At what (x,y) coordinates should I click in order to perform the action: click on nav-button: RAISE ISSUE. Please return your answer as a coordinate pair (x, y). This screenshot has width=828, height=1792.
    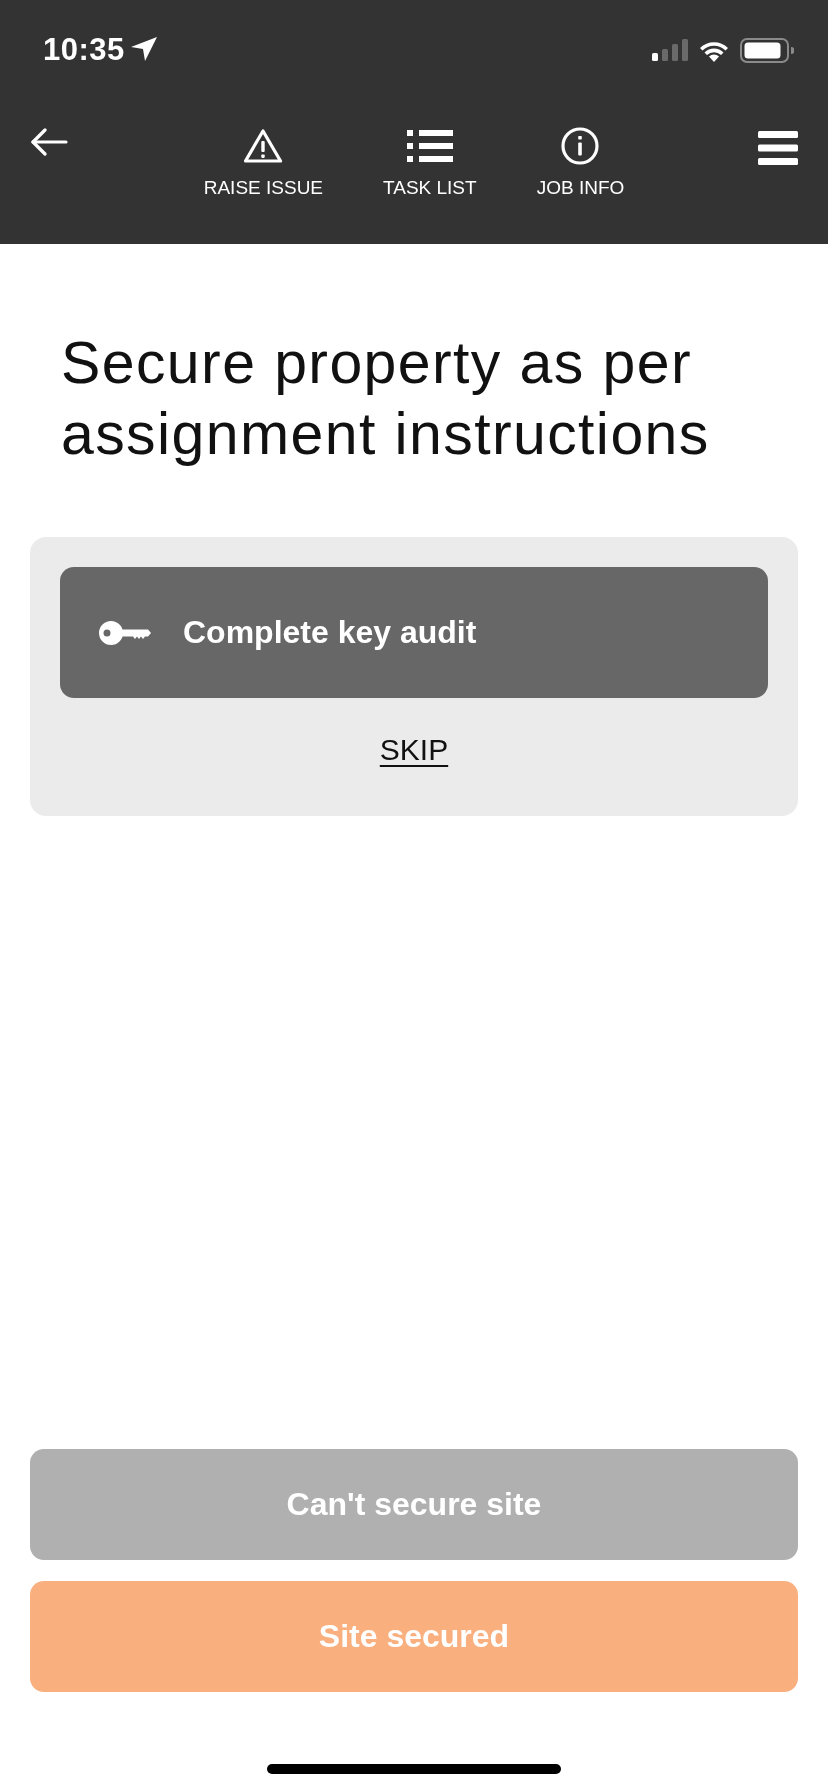
    Looking at the image, I should click on (263, 162).